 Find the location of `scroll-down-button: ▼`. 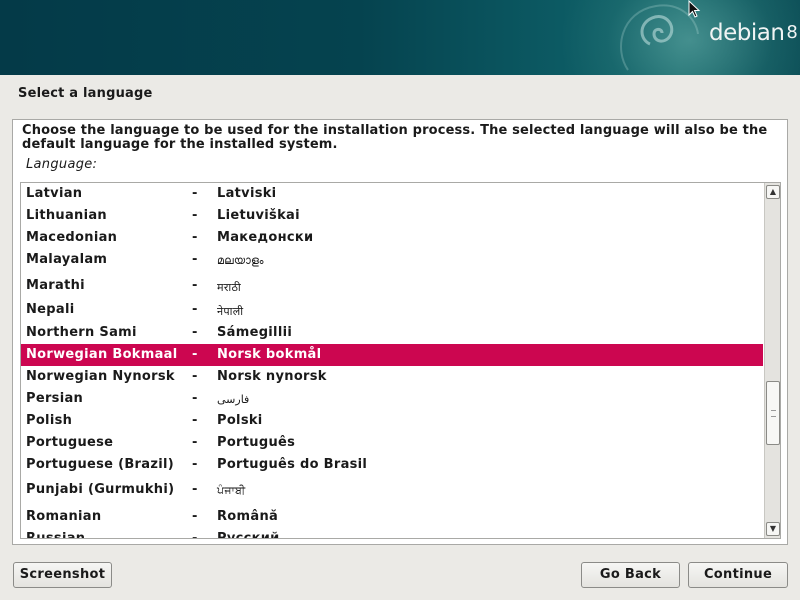

scroll-down-button: ▼ is located at coordinates (773, 529).